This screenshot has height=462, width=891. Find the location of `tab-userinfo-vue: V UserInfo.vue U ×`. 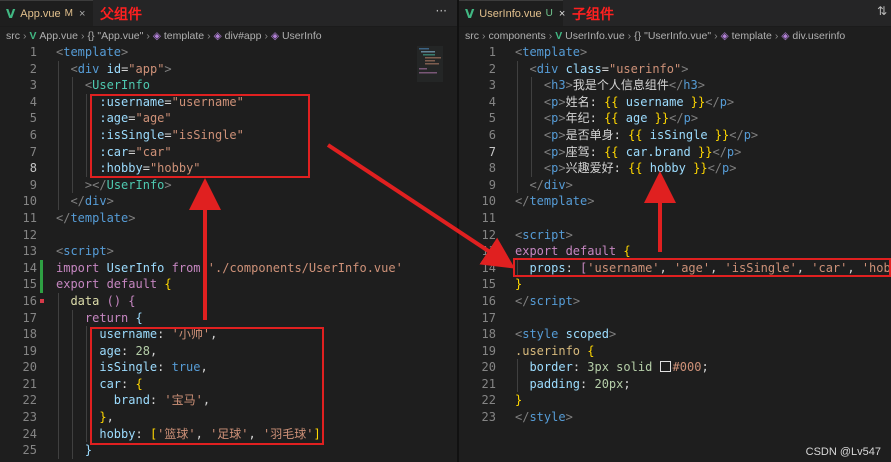

tab-userinfo-vue: V UserInfo.vue U × is located at coordinates (512, 13).